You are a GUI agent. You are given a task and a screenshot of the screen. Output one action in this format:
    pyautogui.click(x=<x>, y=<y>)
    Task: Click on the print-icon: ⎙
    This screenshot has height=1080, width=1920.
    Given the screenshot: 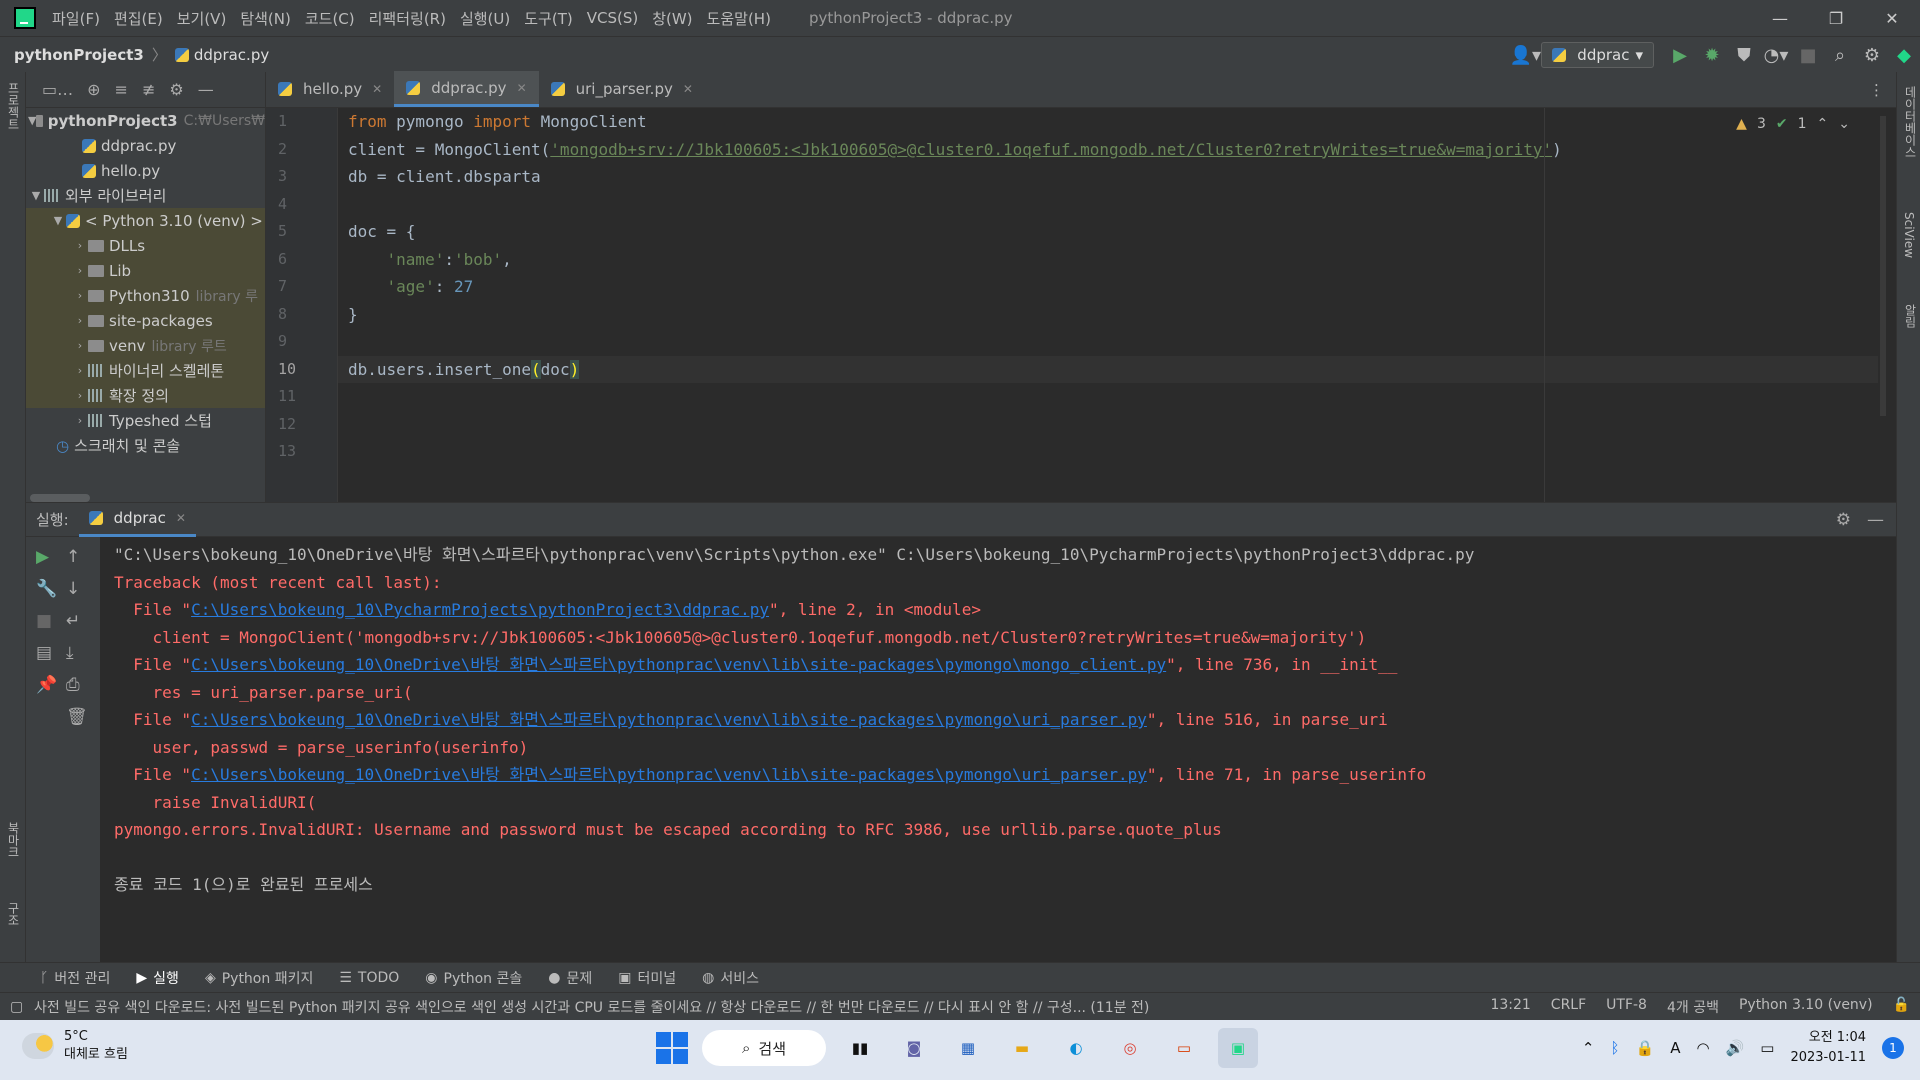 What is the action you would take?
    pyautogui.click(x=77, y=685)
    